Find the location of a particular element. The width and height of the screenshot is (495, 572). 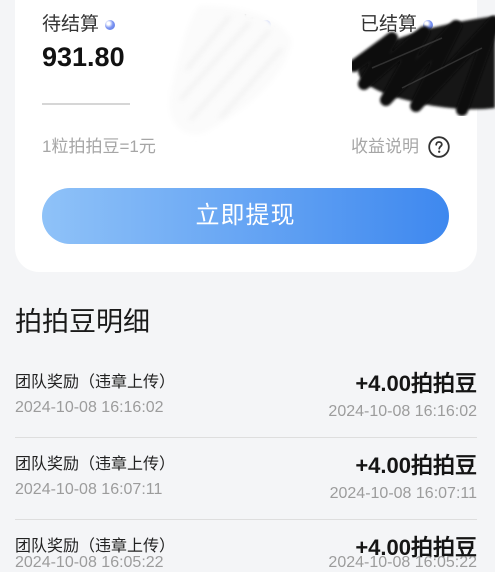

help-circle-icon is located at coordinates (439, 147).